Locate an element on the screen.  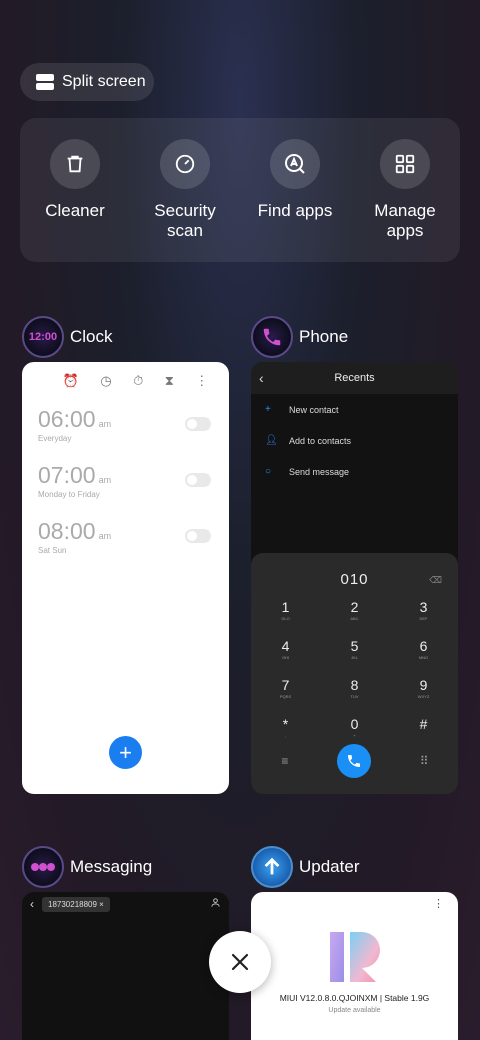
clear-all-button is located at coordinates (240, 962).